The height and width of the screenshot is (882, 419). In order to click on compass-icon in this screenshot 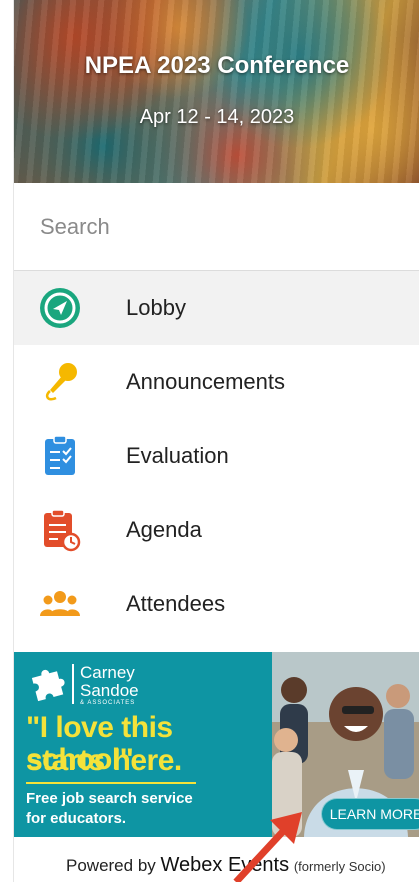, I will do `click(60, 308)`.